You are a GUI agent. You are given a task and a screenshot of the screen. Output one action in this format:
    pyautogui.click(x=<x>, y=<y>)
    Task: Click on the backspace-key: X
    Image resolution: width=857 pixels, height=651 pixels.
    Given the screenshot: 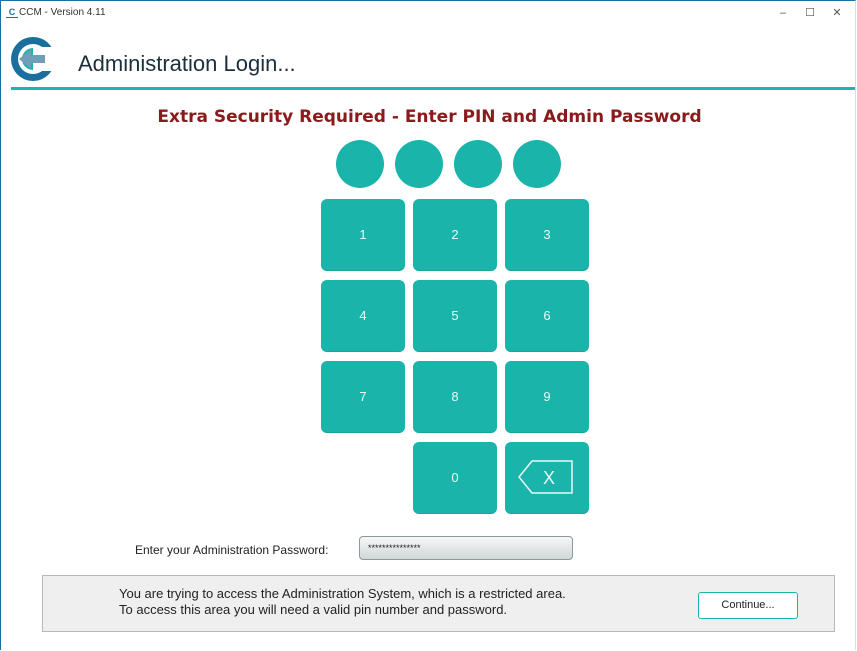 What is the action you would take?
    pyautogui.click(x=547, y=478)
    